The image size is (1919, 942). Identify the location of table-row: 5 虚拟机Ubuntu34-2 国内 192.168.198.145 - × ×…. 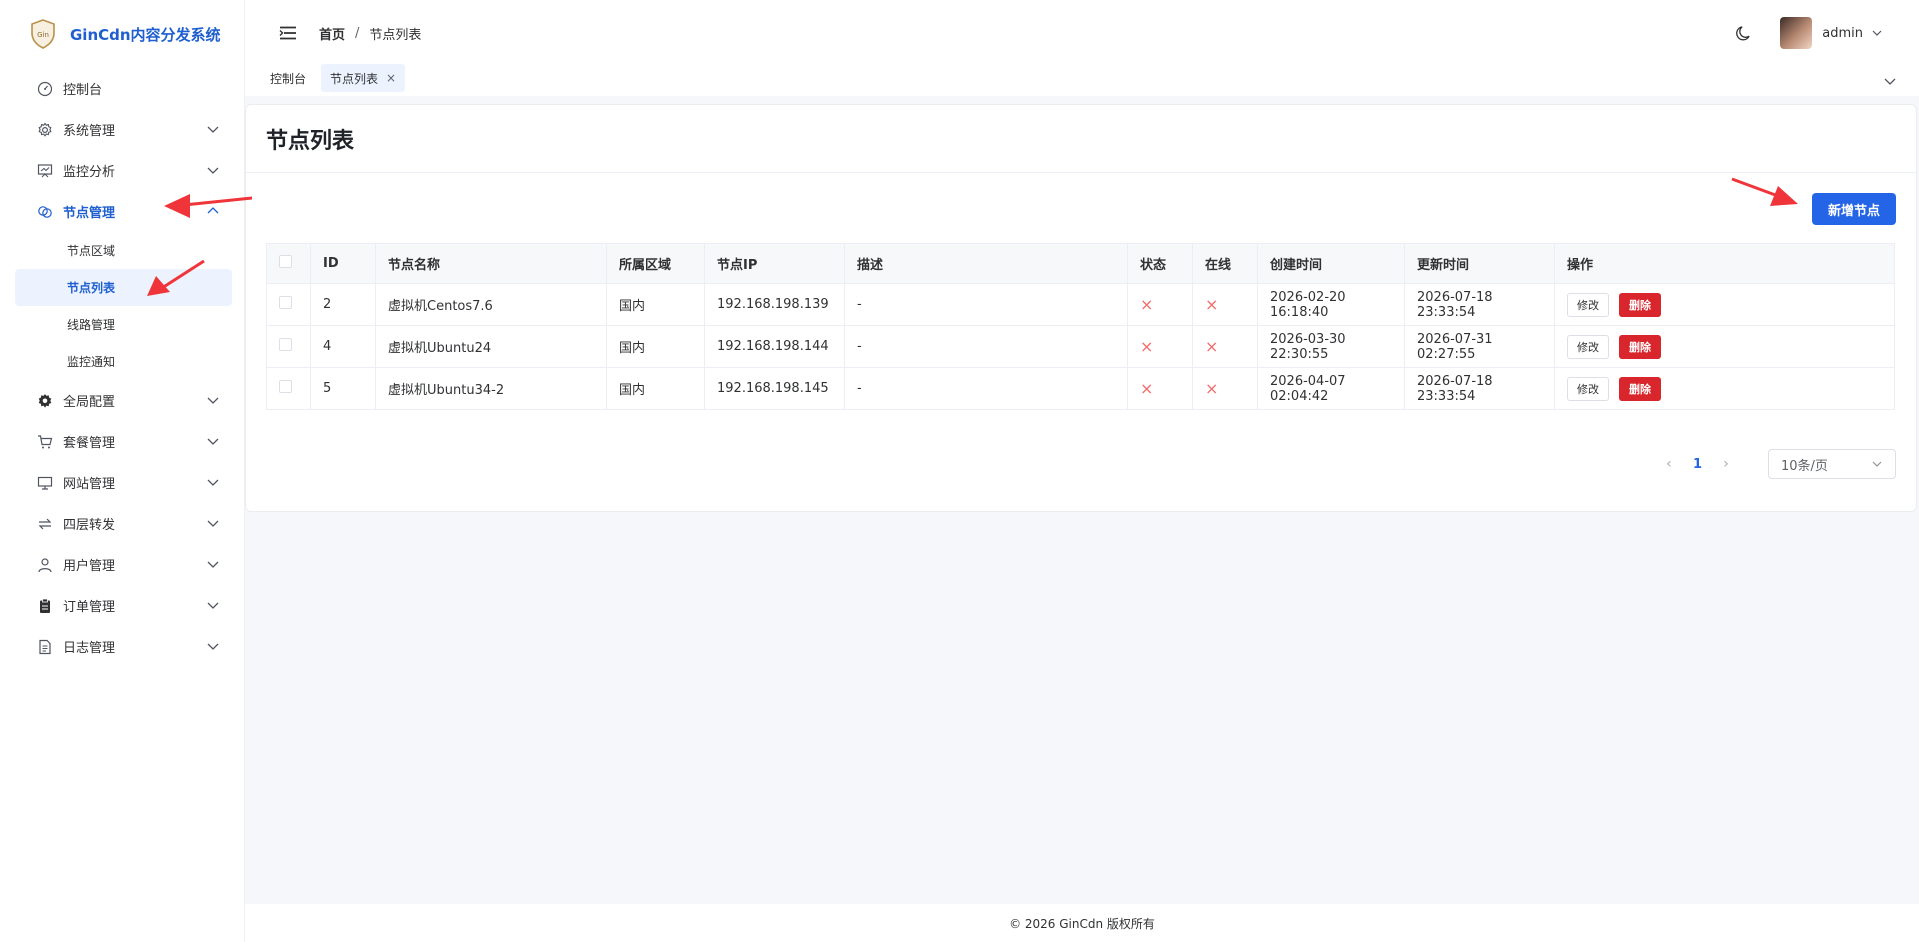
(1080, 388).